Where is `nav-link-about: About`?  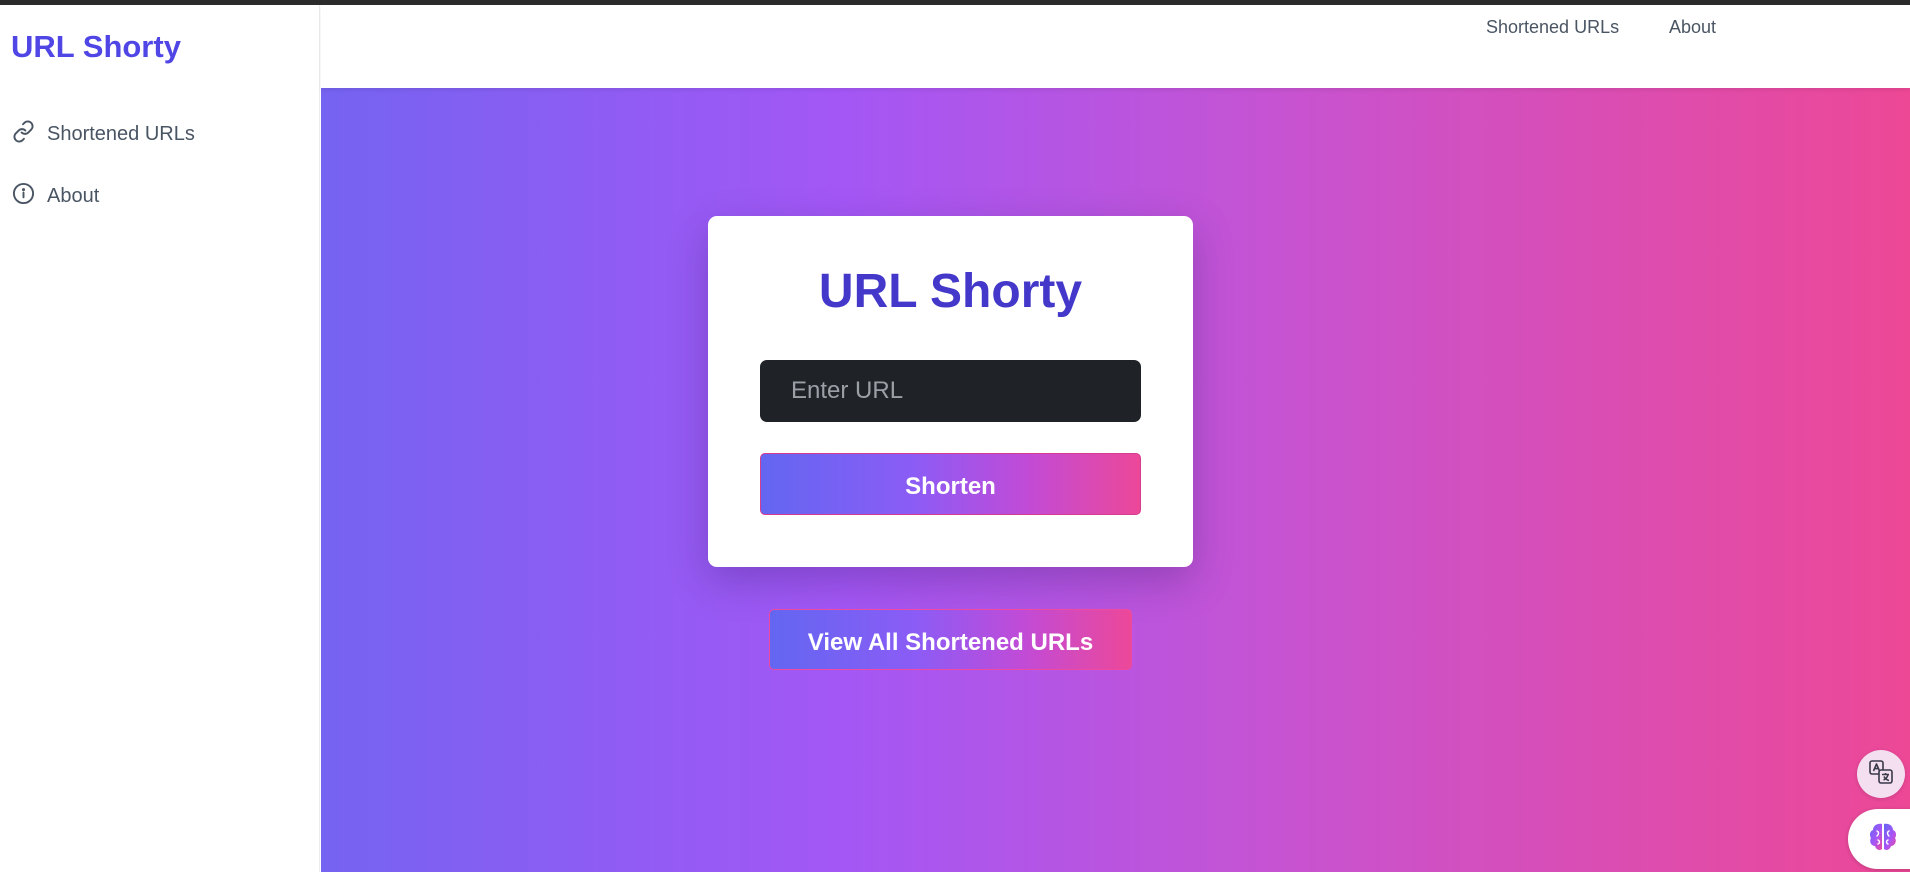 nav-link-about: About is located at coordinates (1692, 27).